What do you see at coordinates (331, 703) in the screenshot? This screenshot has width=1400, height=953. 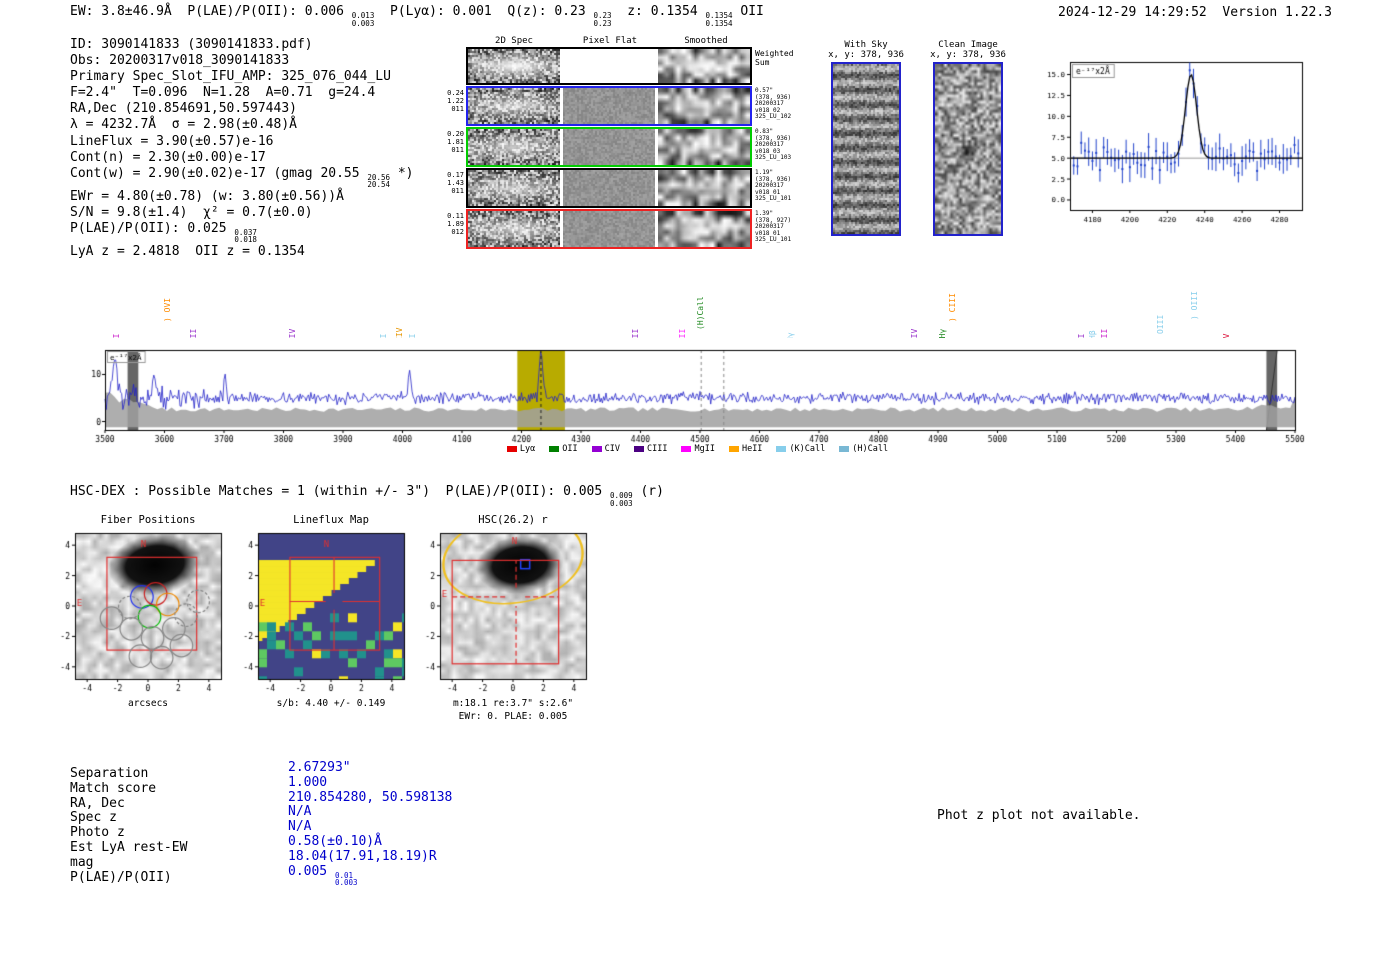 I see `lineflux-caption: s/b: 4.40 +/- 0.149` at bounding box center [331, 703].